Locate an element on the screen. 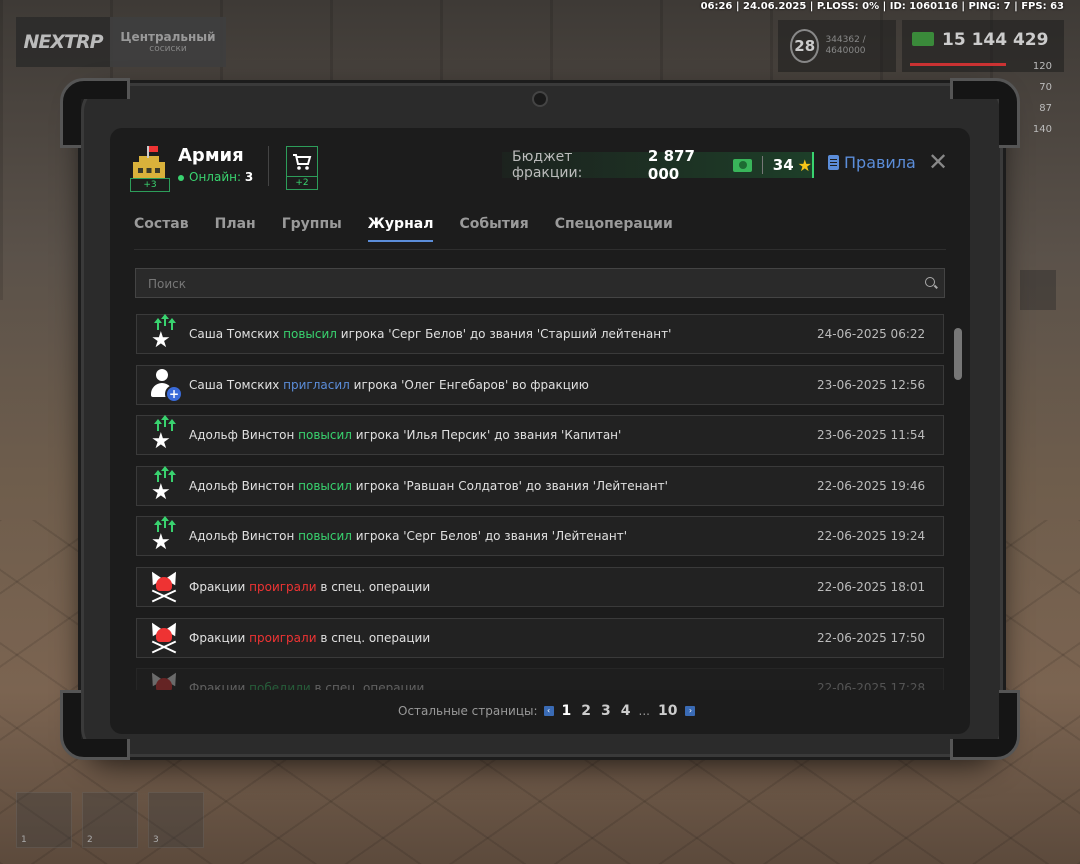 The image size is (1080, 864). page-link: 2 is located at coordinates (586, 711).